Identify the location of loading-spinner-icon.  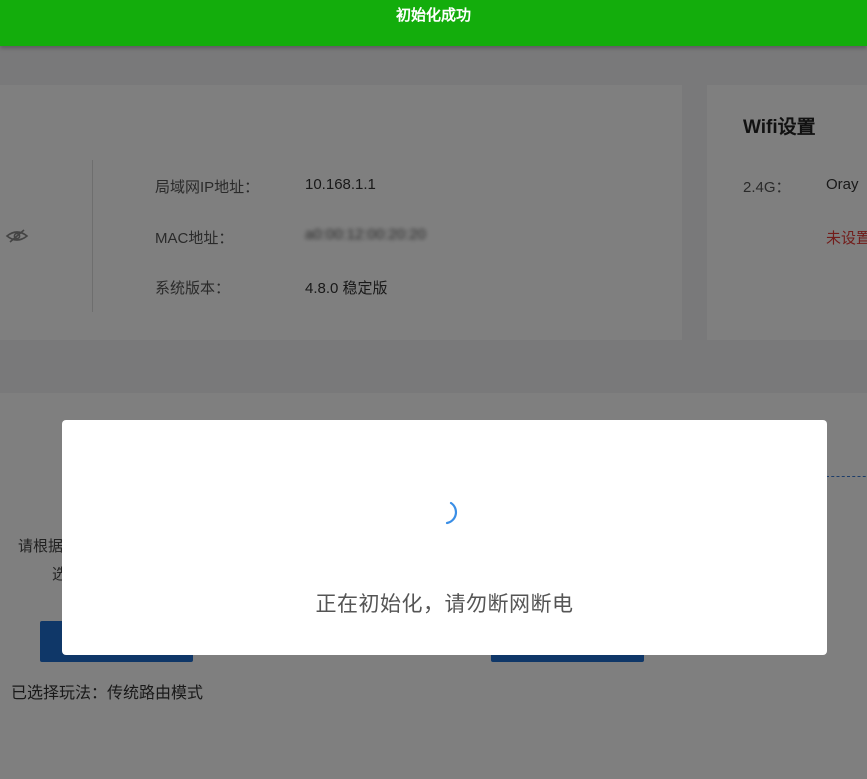
(451, 513).